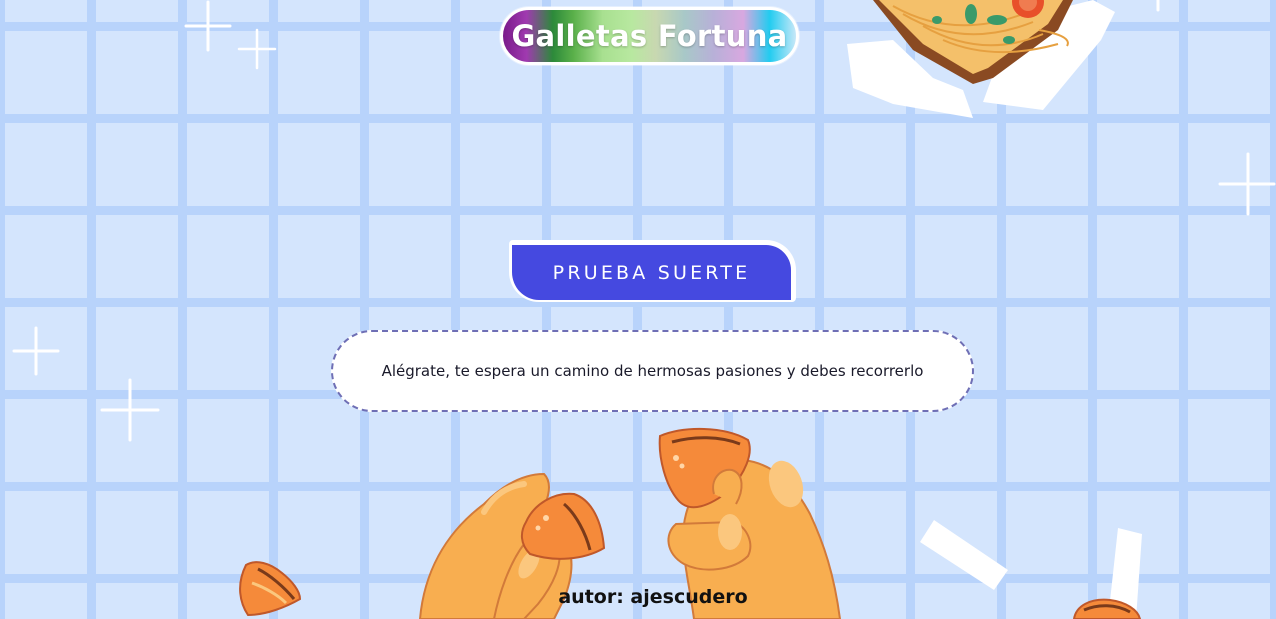  Describe the element at coordinates (653, 597) in the screenshot. I see `author-label: autor: ajescudero` at that location.